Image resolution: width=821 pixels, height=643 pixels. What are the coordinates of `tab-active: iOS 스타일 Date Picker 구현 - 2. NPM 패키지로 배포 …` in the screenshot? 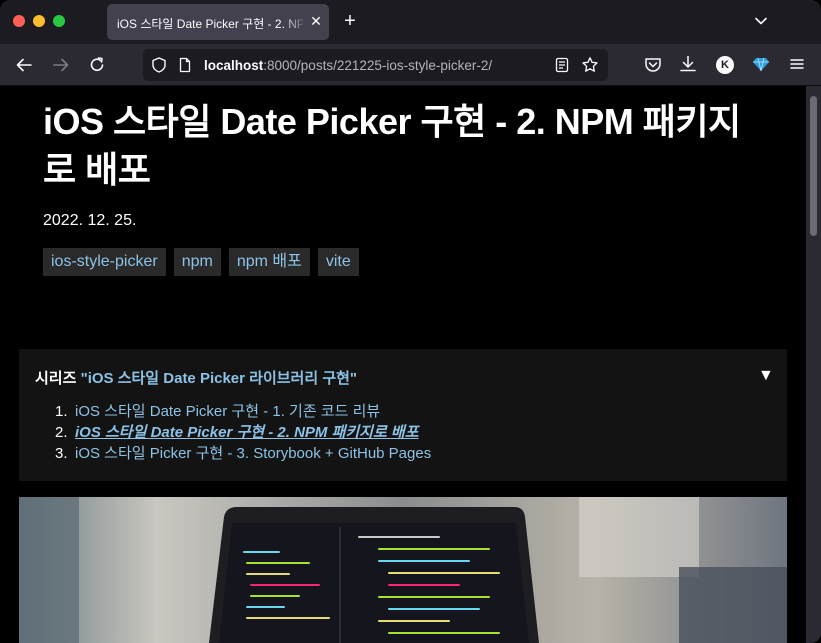 It's located at (218, 22).